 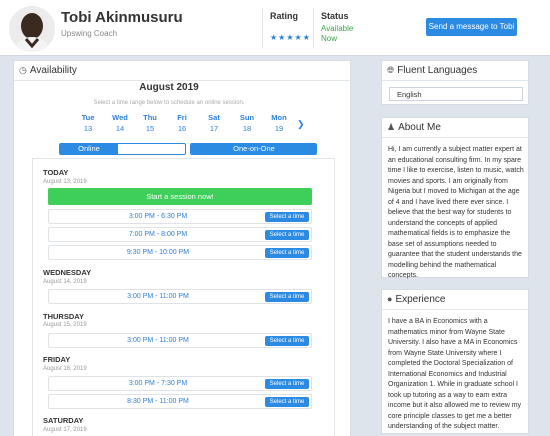 I want to click on status-value: Available Now, so click(x=337, y=33).